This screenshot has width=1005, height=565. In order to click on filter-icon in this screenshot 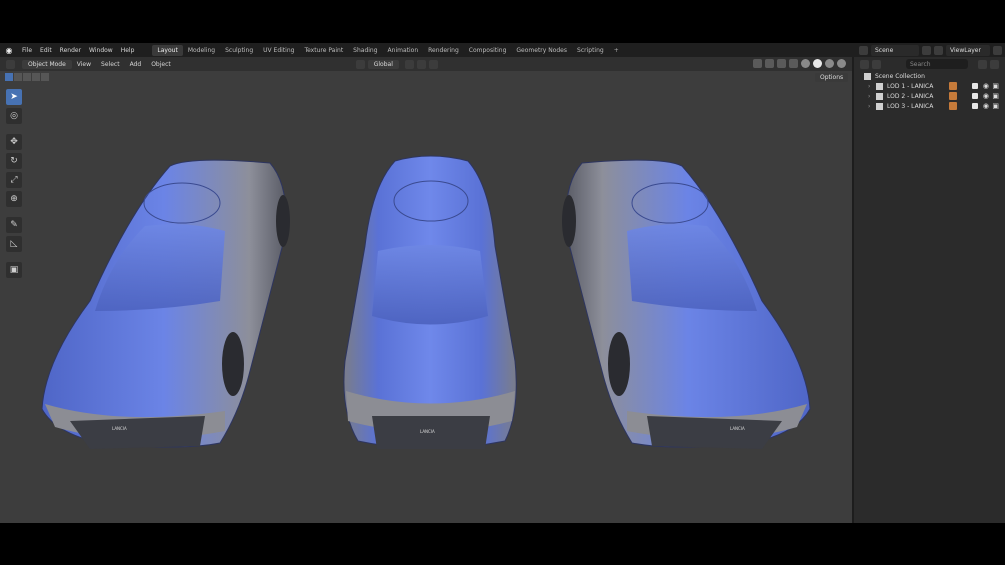, I will do `click(982, 64)`.